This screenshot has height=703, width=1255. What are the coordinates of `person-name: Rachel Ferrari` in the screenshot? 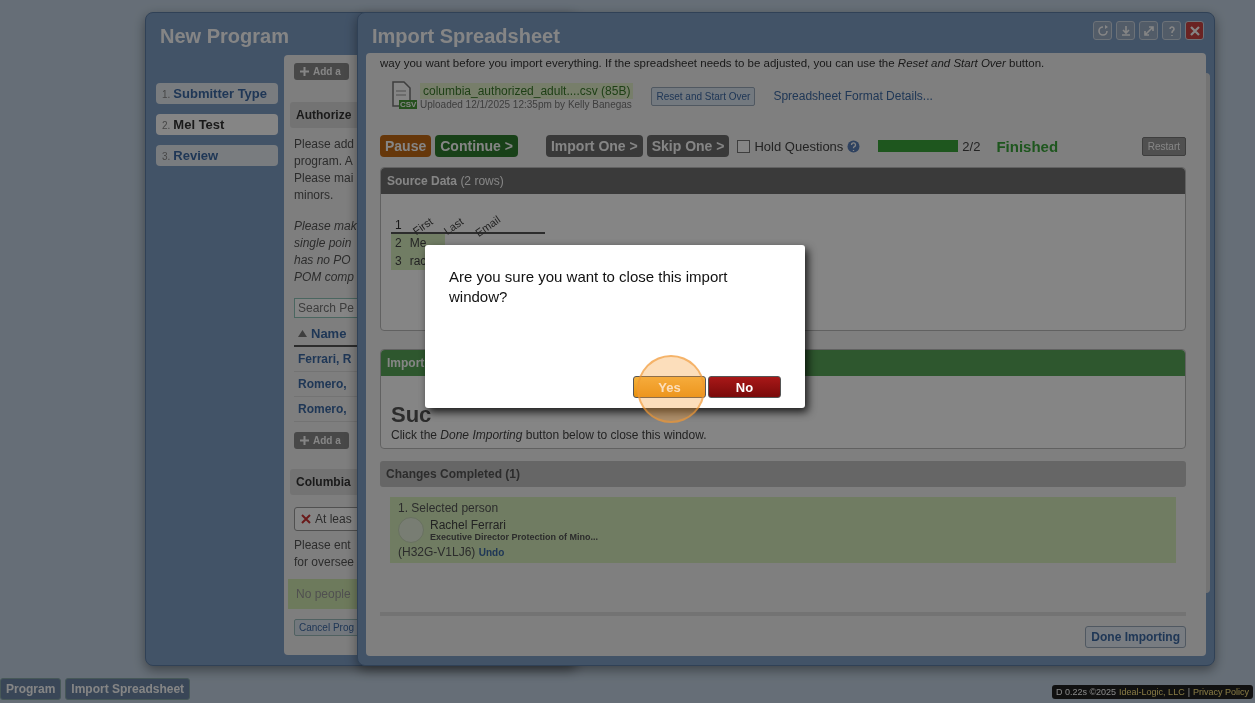 It's located at (469, 525).